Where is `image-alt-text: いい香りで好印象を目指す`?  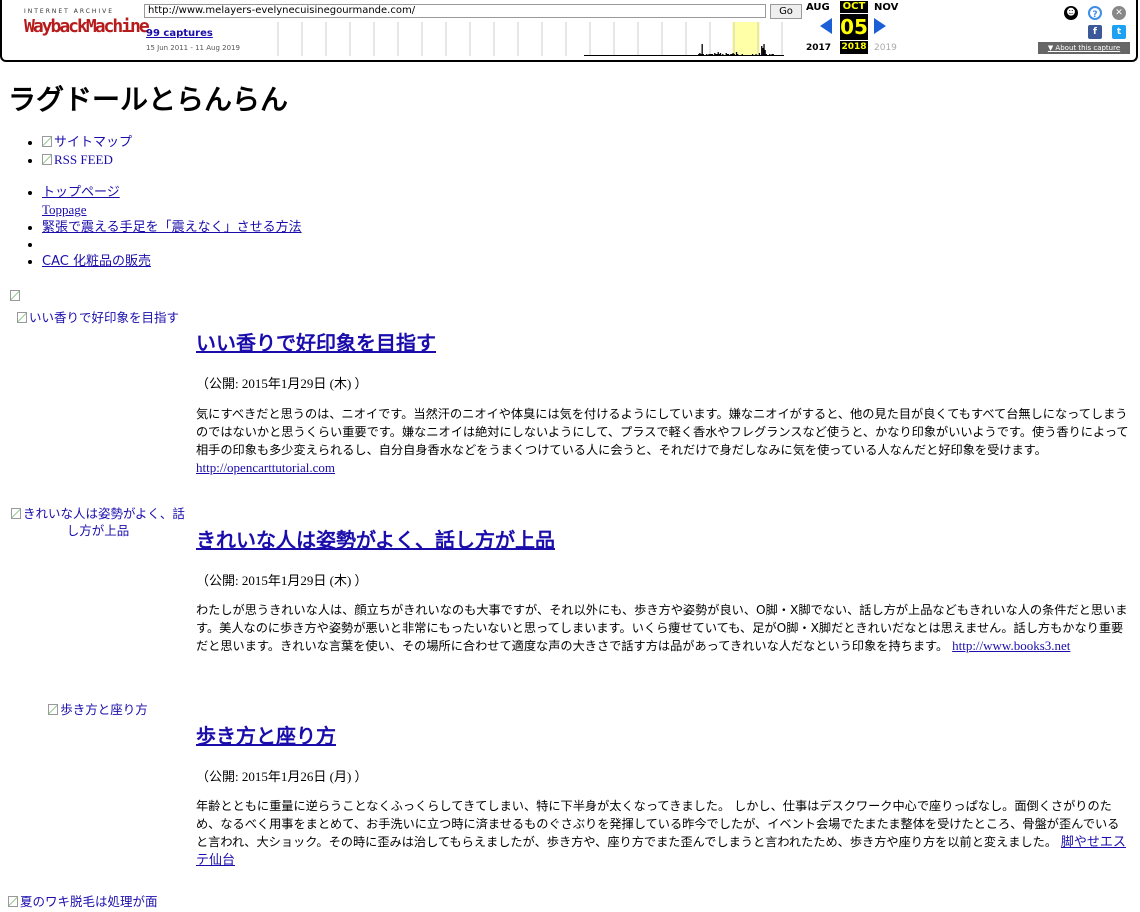
image-alt-text: いい香りで好印象を目指す is located at coordinates (103, 317).